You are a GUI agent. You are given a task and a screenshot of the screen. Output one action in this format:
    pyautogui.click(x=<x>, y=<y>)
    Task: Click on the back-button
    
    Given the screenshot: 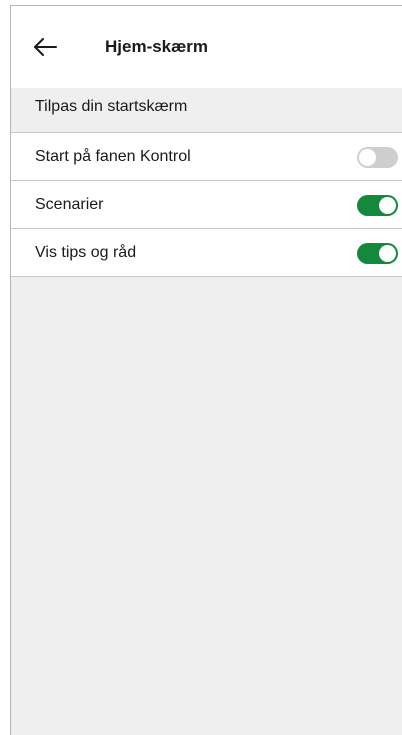 What is the action you would take?
    pyautogui.click(x=45, y=47)
    